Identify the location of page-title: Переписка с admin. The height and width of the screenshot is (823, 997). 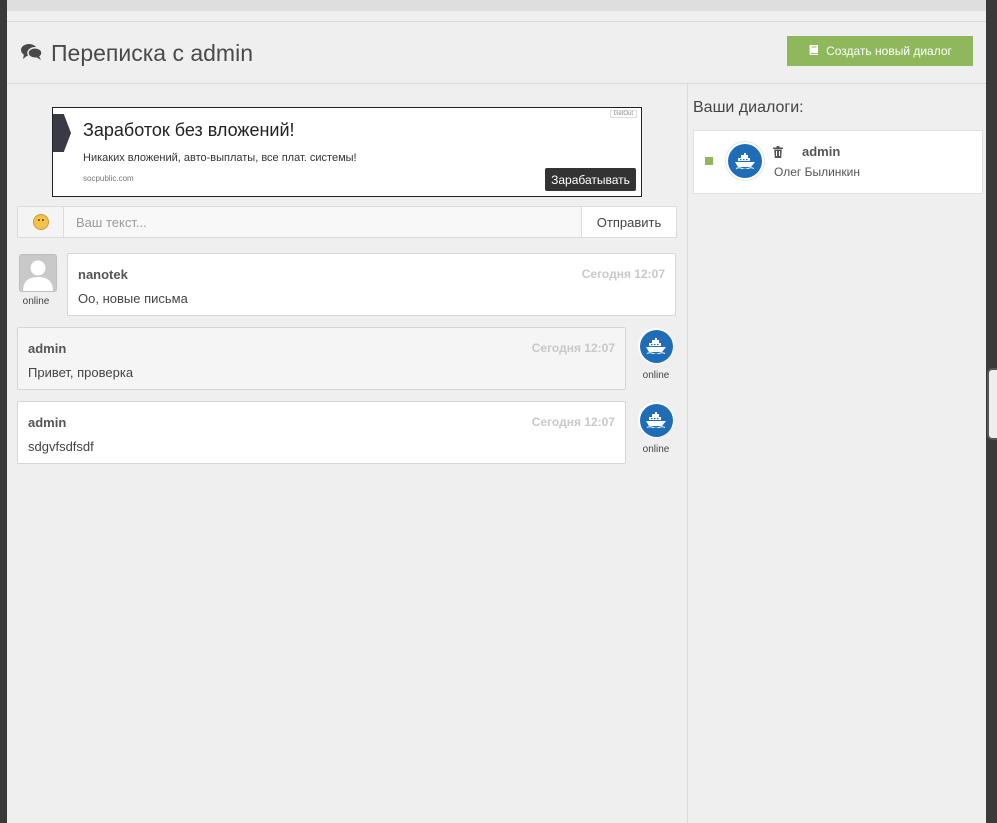
(137, 53).